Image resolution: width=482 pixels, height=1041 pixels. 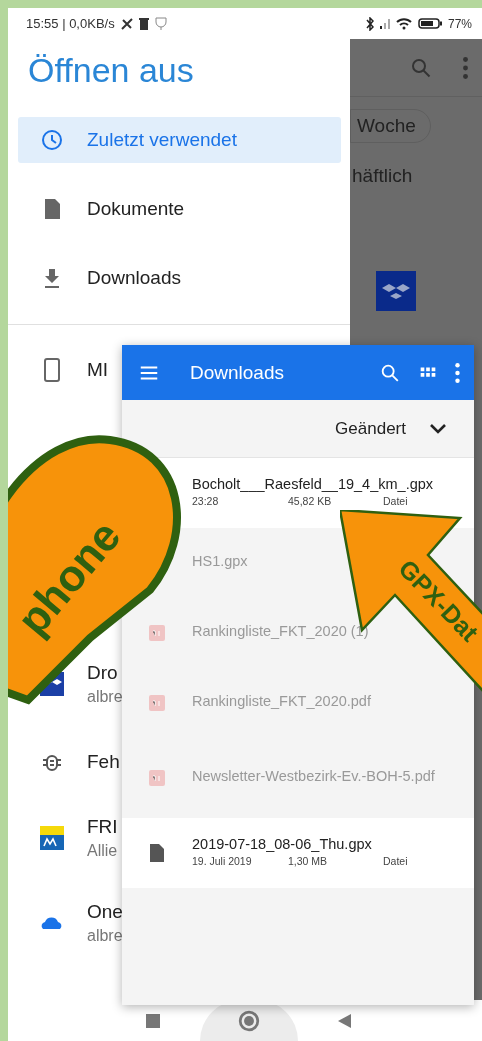 I want to click on source-account: Allie, so click(x=102, y=851).